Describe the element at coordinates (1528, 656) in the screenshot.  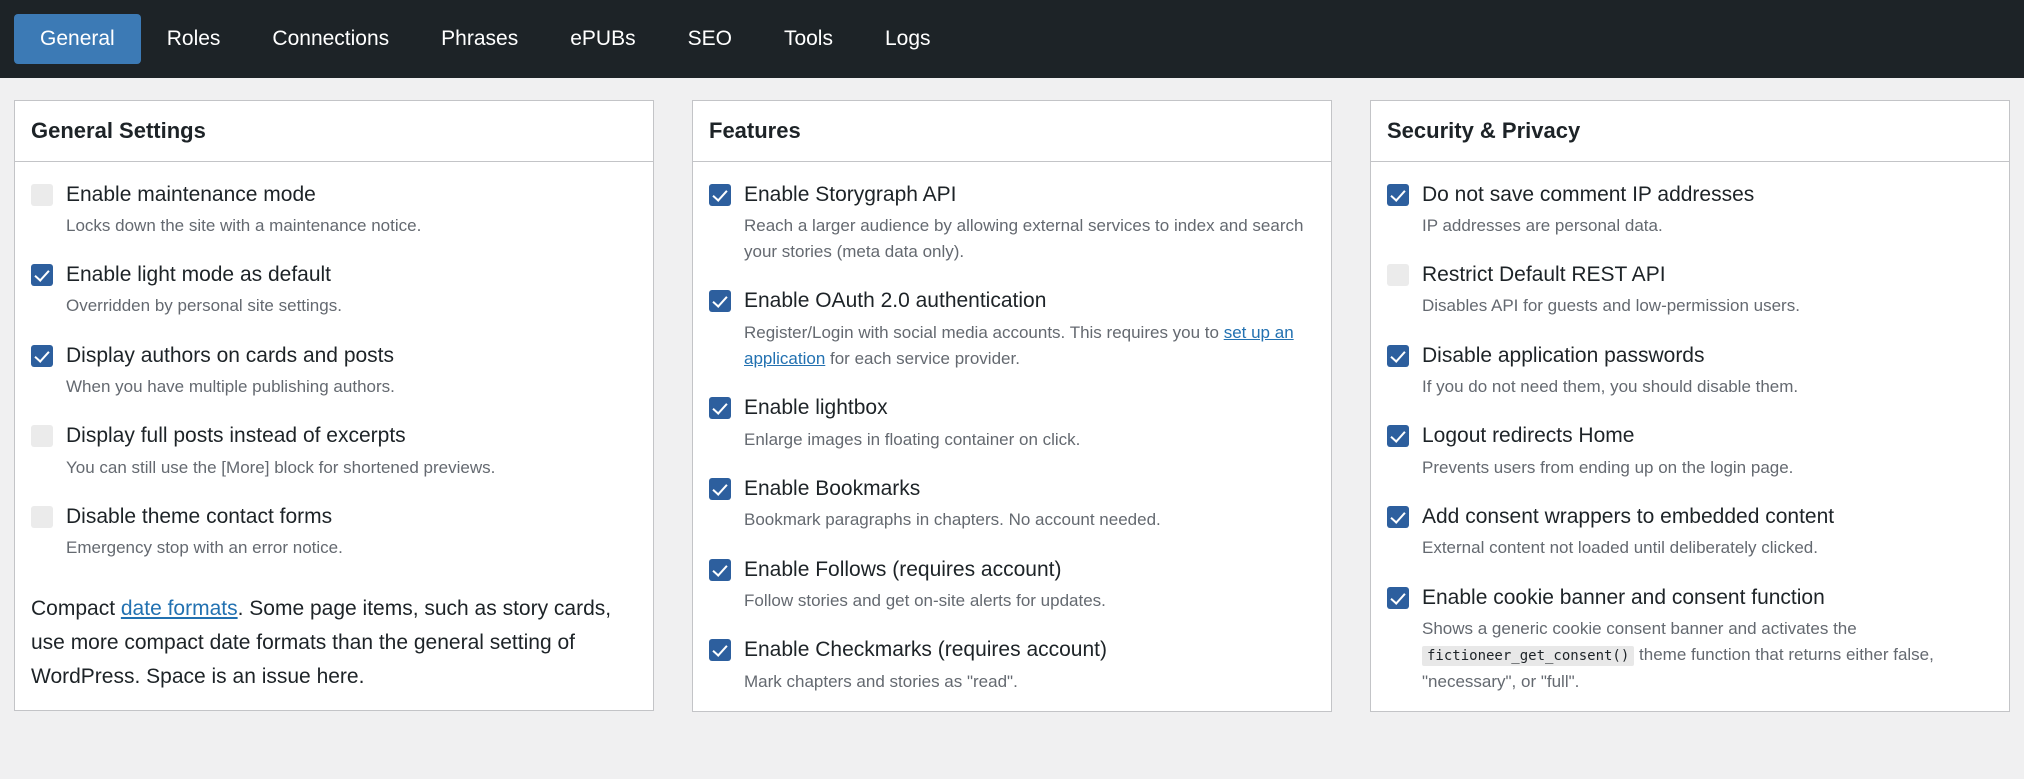
I see `fictioneer-get-consent-code: fictioneer_get_consent()` at that location.